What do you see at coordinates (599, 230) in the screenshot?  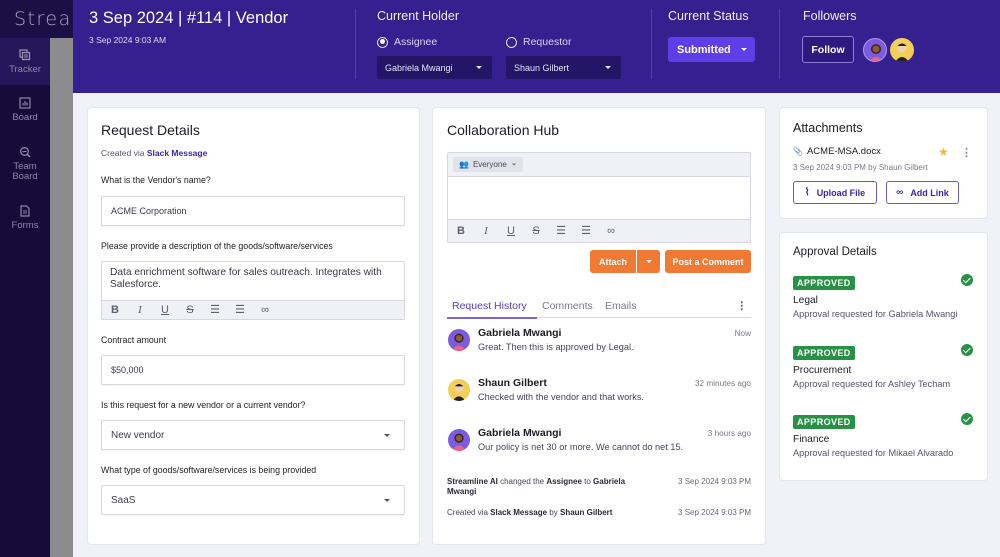 I see `comment-toolbar: B I U S ☰ ☰ ∞` at bounding box center [599, 230].